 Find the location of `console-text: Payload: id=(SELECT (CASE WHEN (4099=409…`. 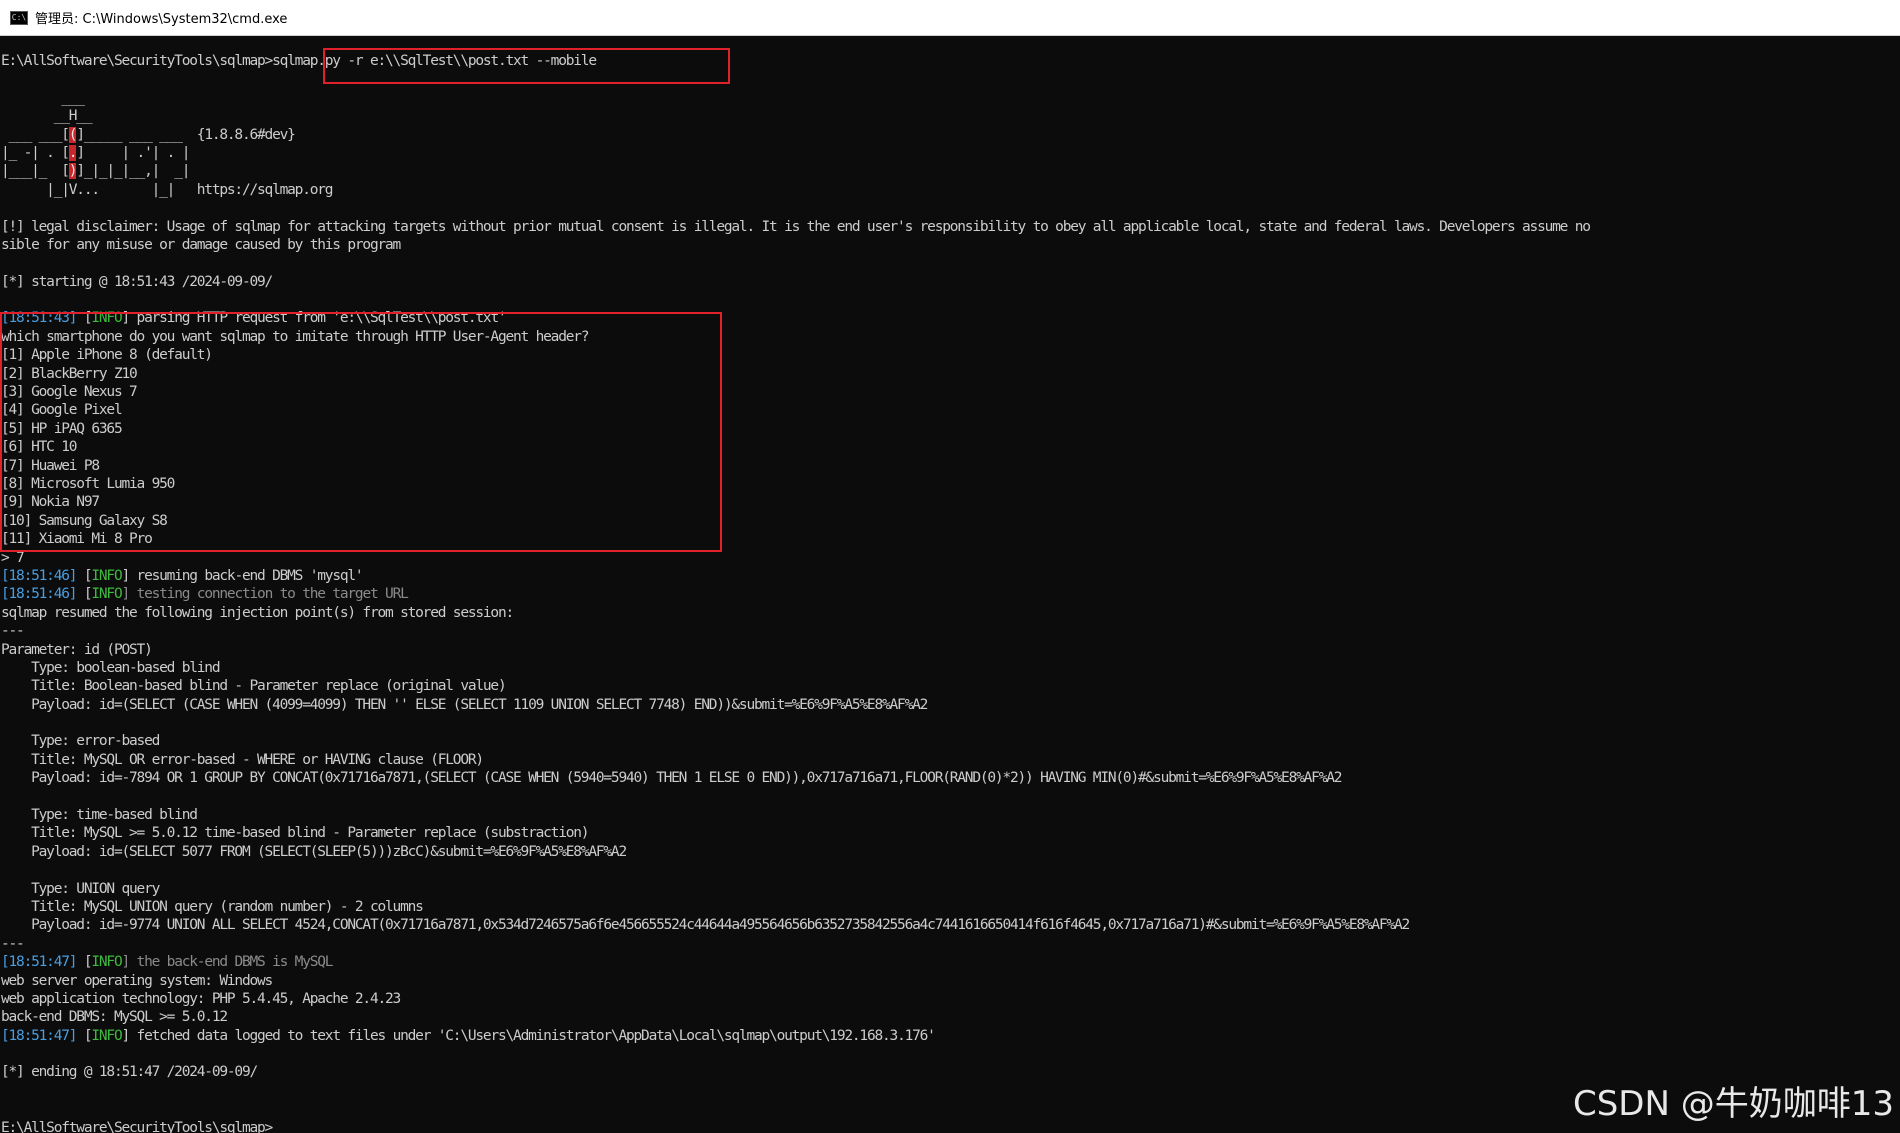

console-text: Payload: id=(SELECT (CASE WHEN (4099=409… is located at coordinates (464, 704).